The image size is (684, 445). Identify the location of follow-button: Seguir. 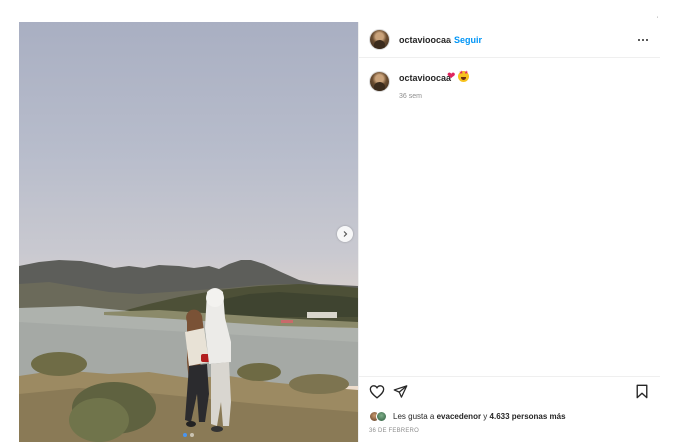
(468, 40).